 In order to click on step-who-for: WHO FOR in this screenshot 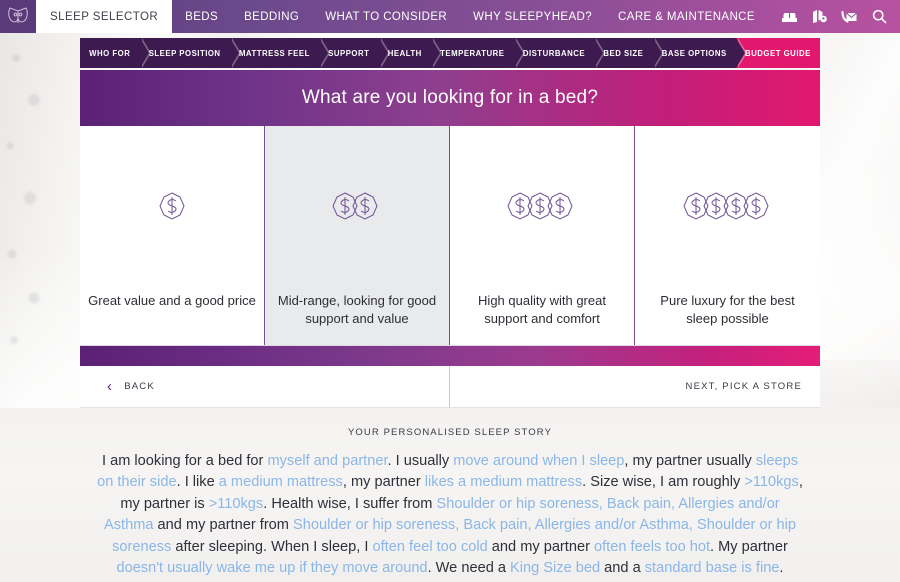, I will do `click(115, 53)`.